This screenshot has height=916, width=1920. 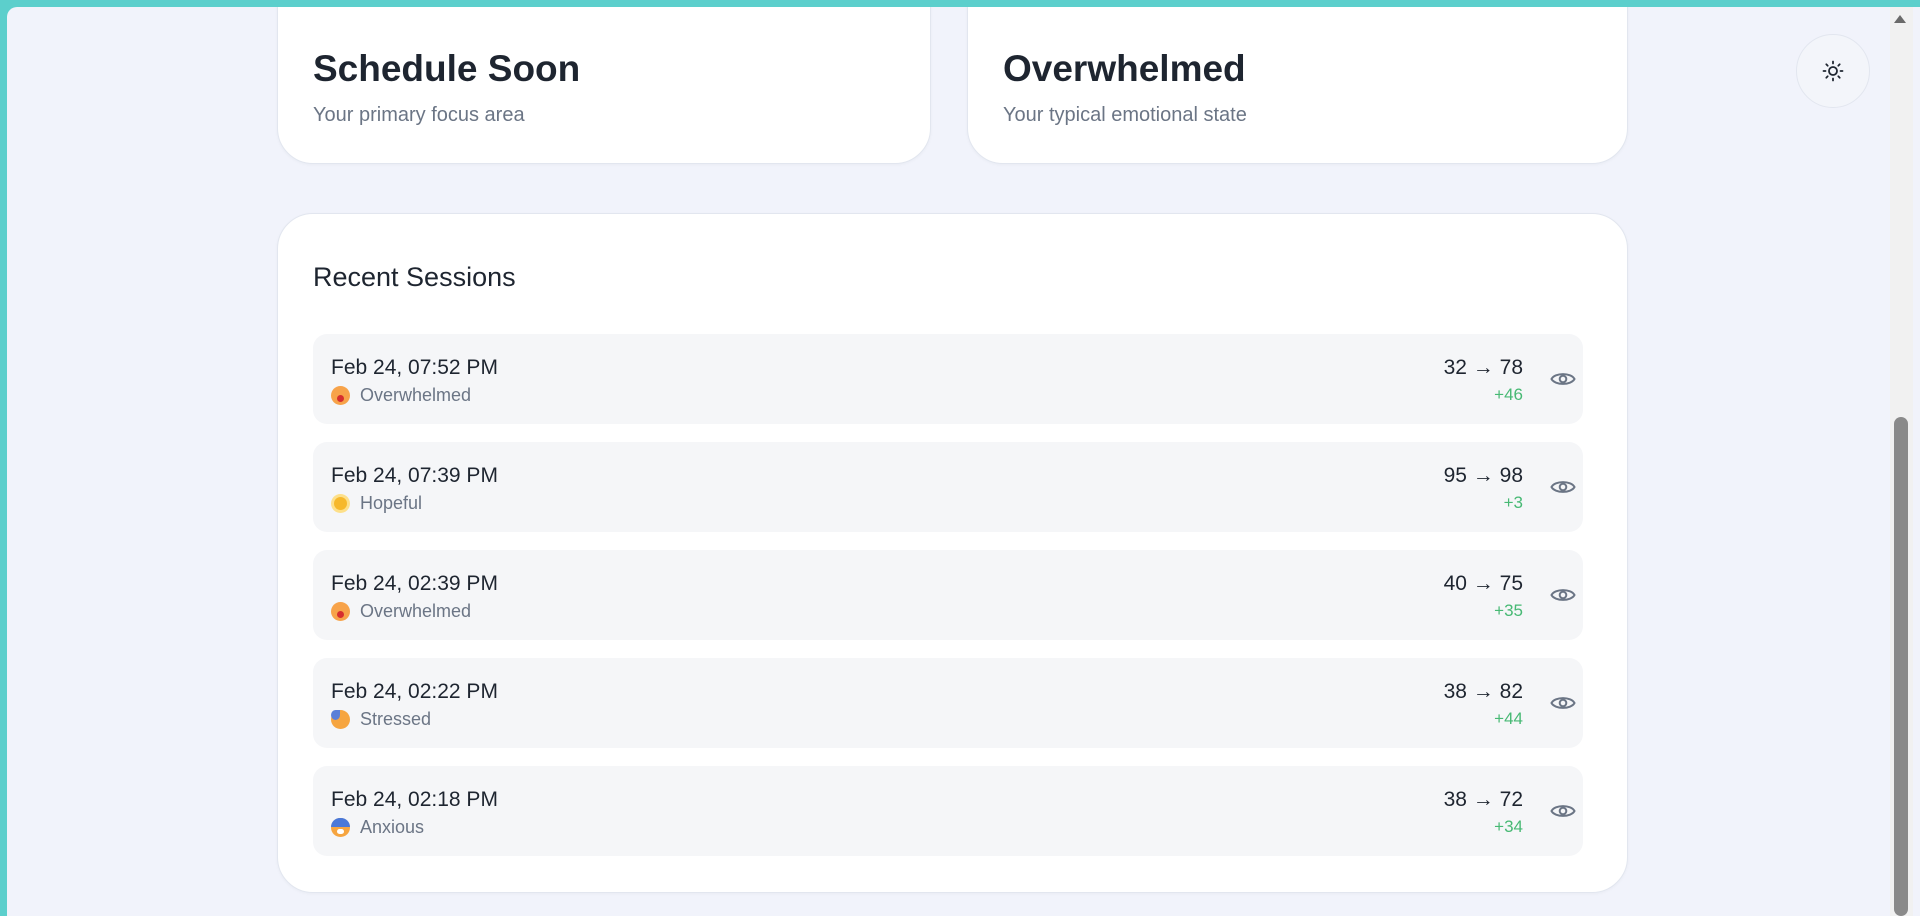 I want to click on theme-toggle-button, so click(x=1833, y=71).